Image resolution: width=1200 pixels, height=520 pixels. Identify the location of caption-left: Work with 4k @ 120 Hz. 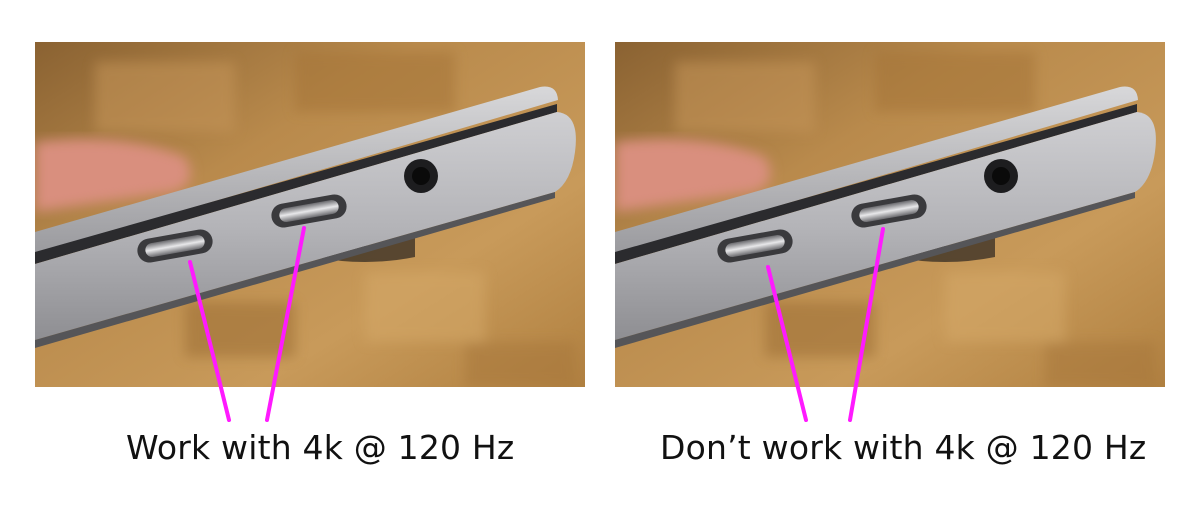
(320, 447).